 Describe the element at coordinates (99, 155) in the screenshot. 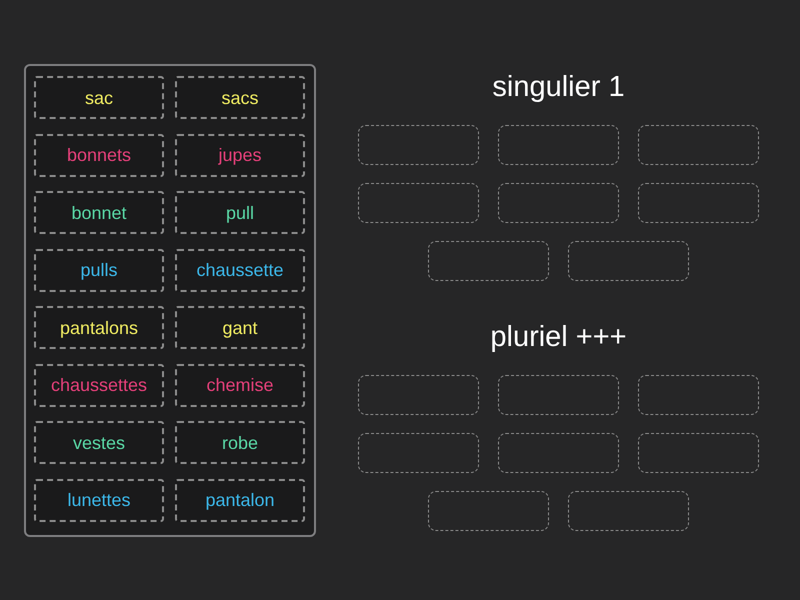

I see `word-tile: bonnets` at that location.